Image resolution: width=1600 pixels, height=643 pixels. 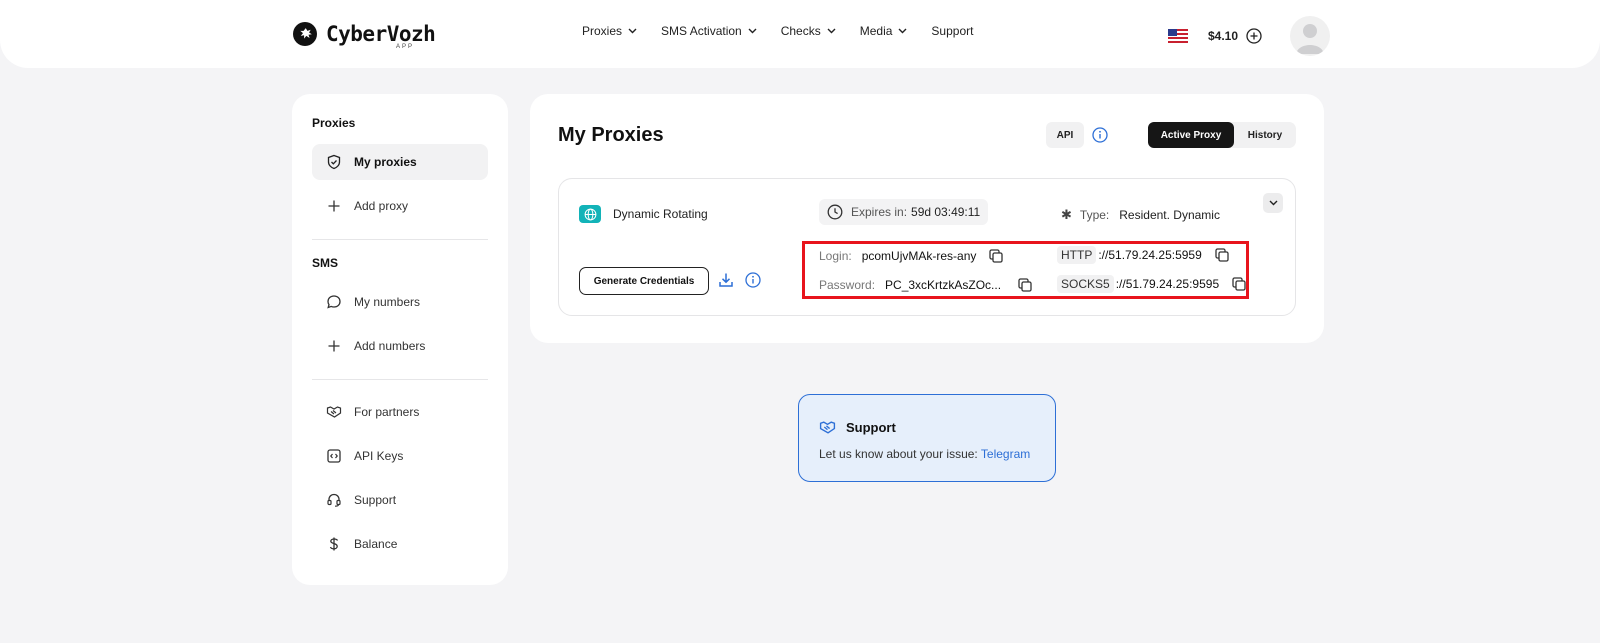 What do you see at coordinates (847, 285) in the screenshot?
I see `password-label: Password:` at bounding box center [847, 285].